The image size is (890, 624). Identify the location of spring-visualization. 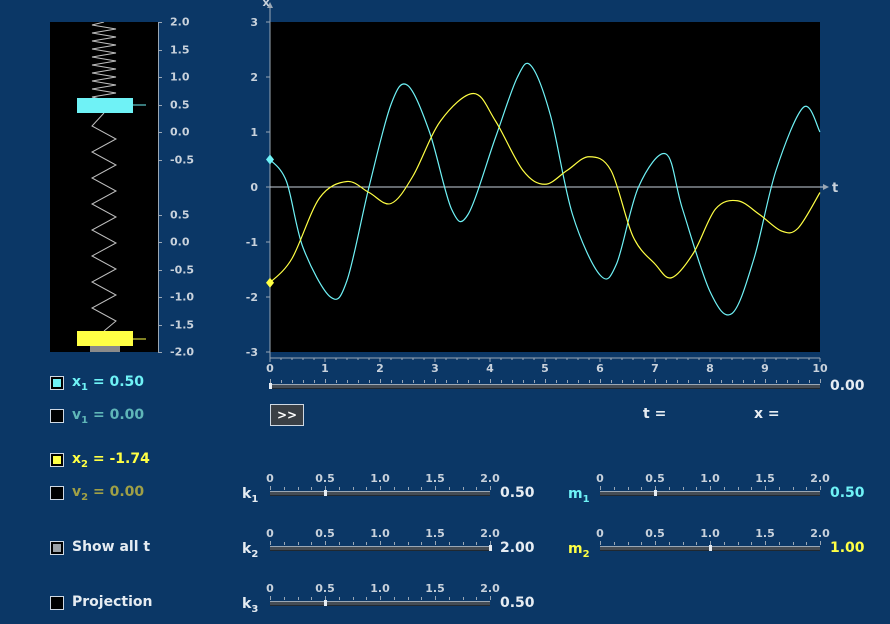
(104, 186).